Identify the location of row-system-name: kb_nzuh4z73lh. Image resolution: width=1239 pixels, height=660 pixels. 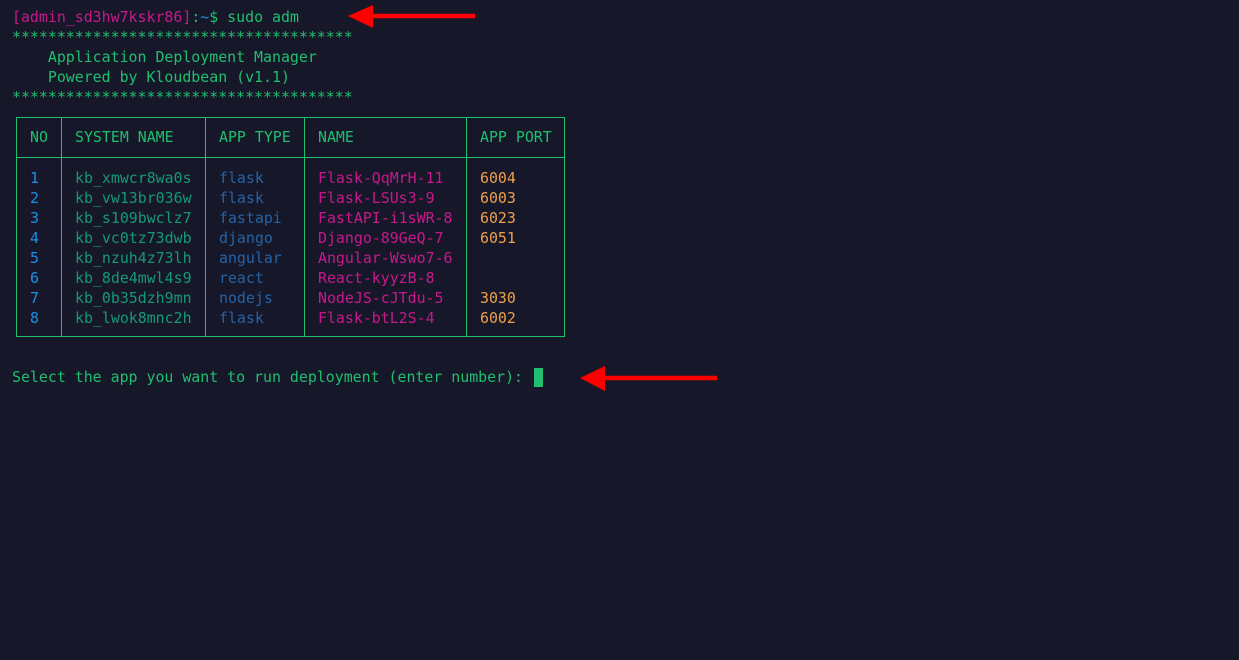
(133, 258).